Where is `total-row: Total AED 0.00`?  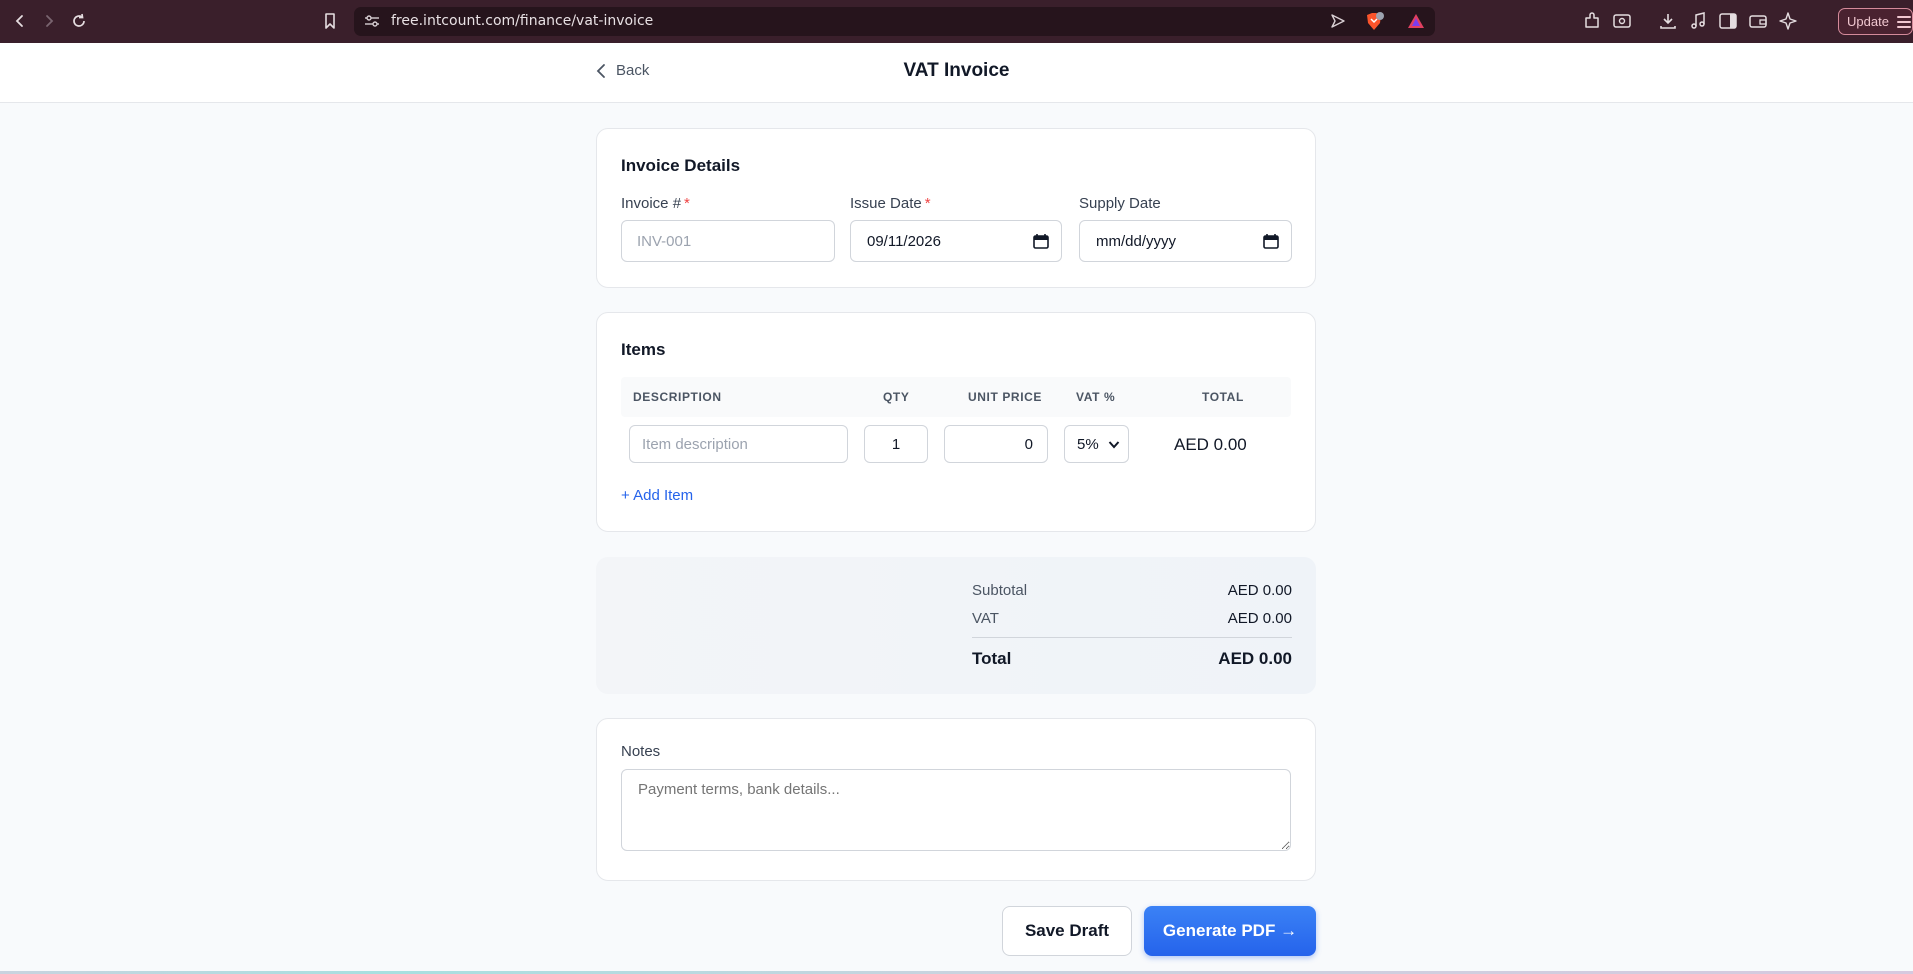
total-row: Total AED 0.00 is located at coordinates (1132, 659).